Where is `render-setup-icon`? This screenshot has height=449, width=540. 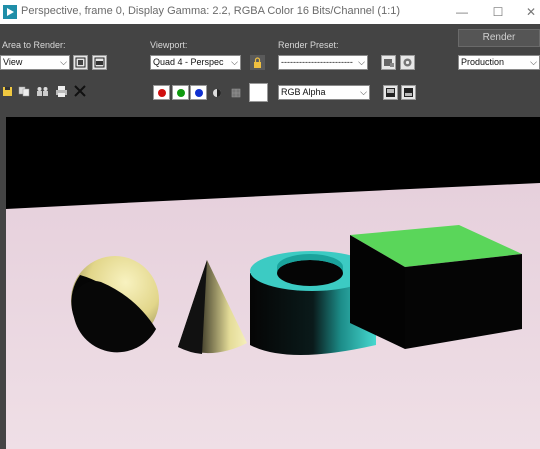
render-setup-icon is located at coordinates (388, 62).